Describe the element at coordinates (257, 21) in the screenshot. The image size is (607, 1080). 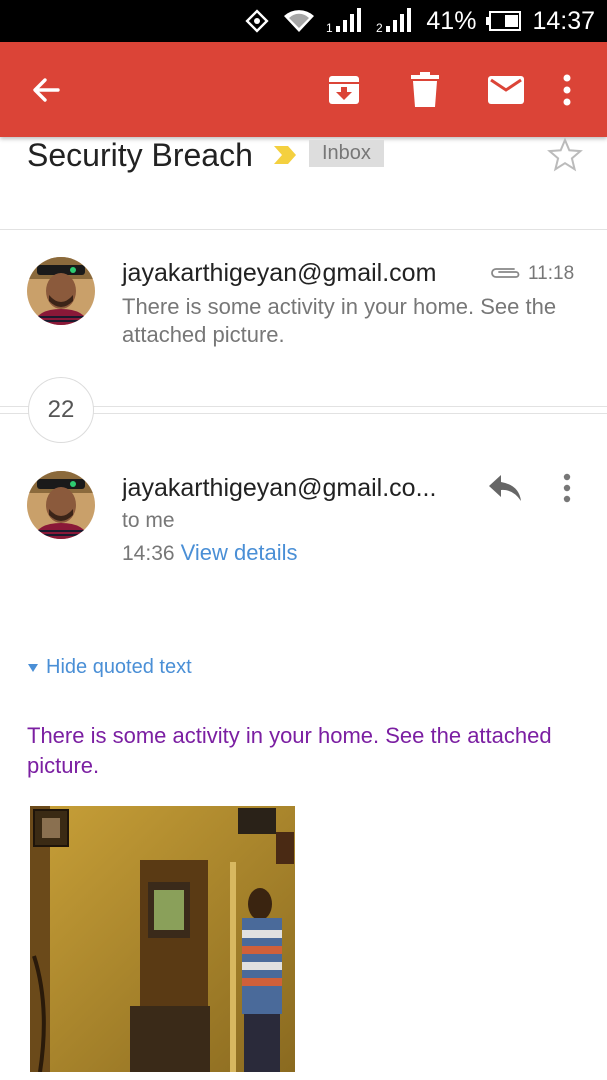
I see `rotate-icon` at that location.